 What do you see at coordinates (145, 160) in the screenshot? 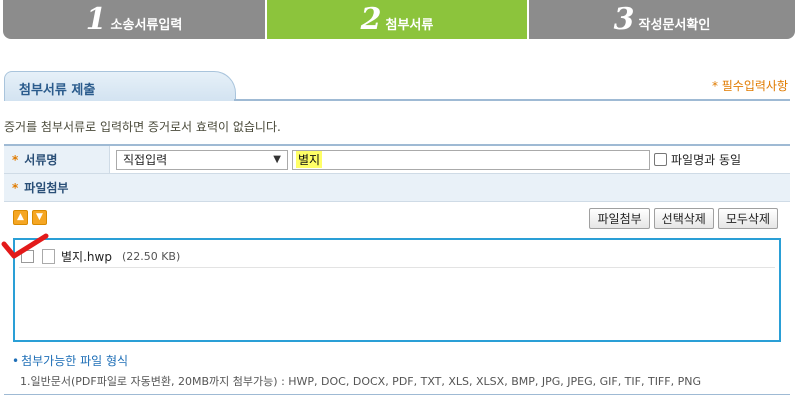
I see `doc-type-select-value: 직접입력` at bounding box center [145, 160].